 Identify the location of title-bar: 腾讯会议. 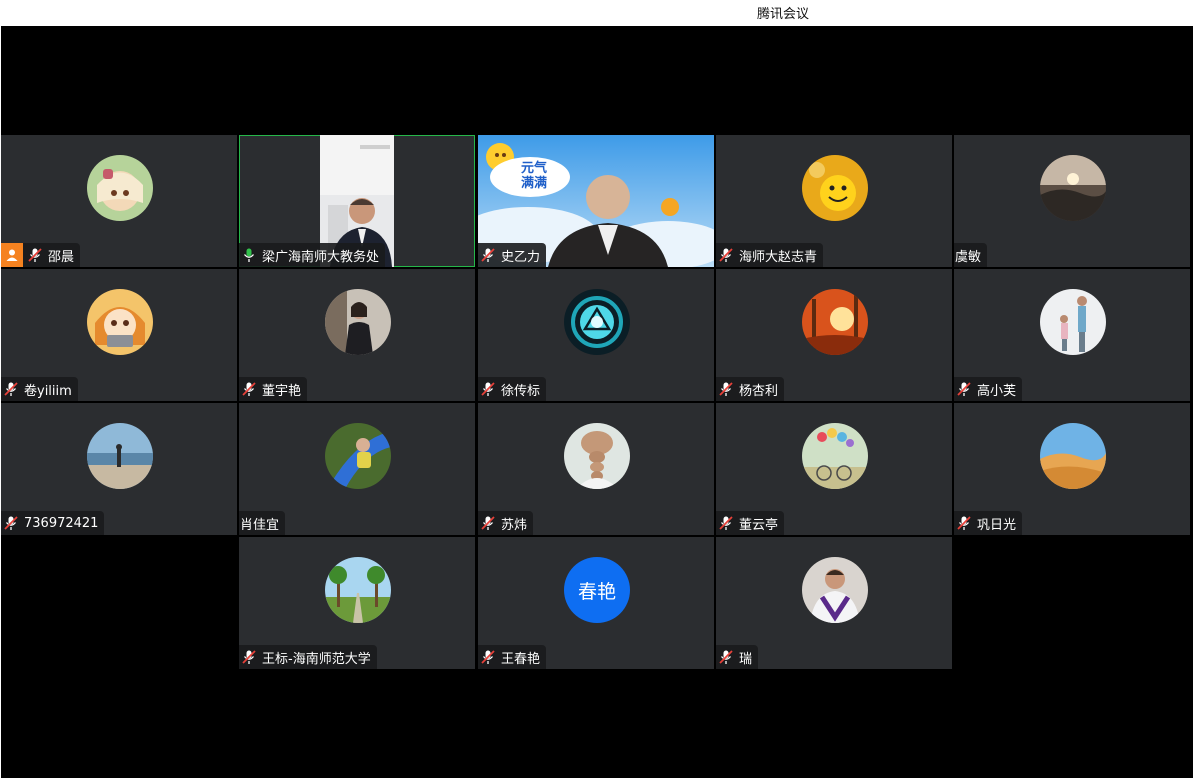
(596, 13).